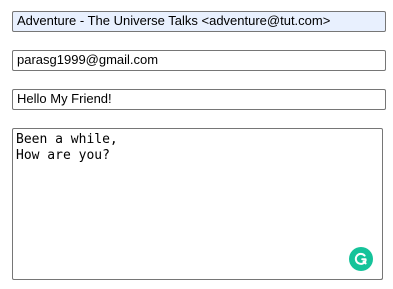 The image size is (393, 289). Describe the element at coordinates (199, 99) in the screenshot. I see `subject-field: Hello My Friend!` at that location.